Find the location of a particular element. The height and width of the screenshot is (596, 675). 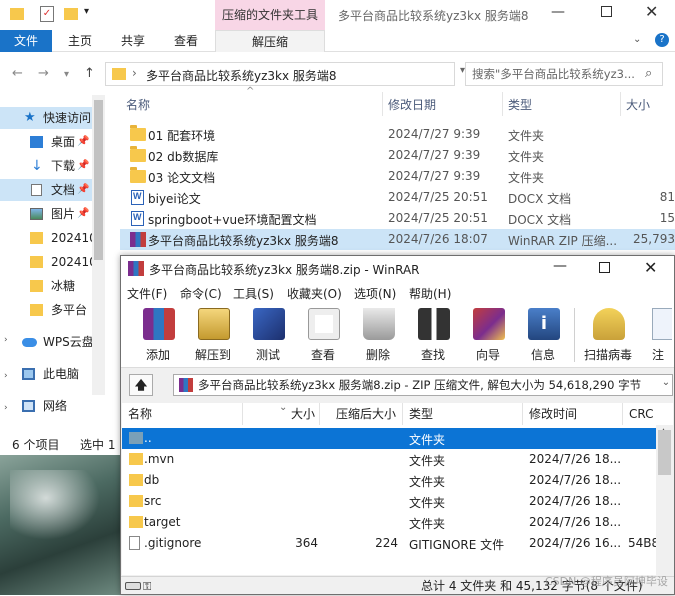

tab-view: 查看 is located at coordinates (186, 41).